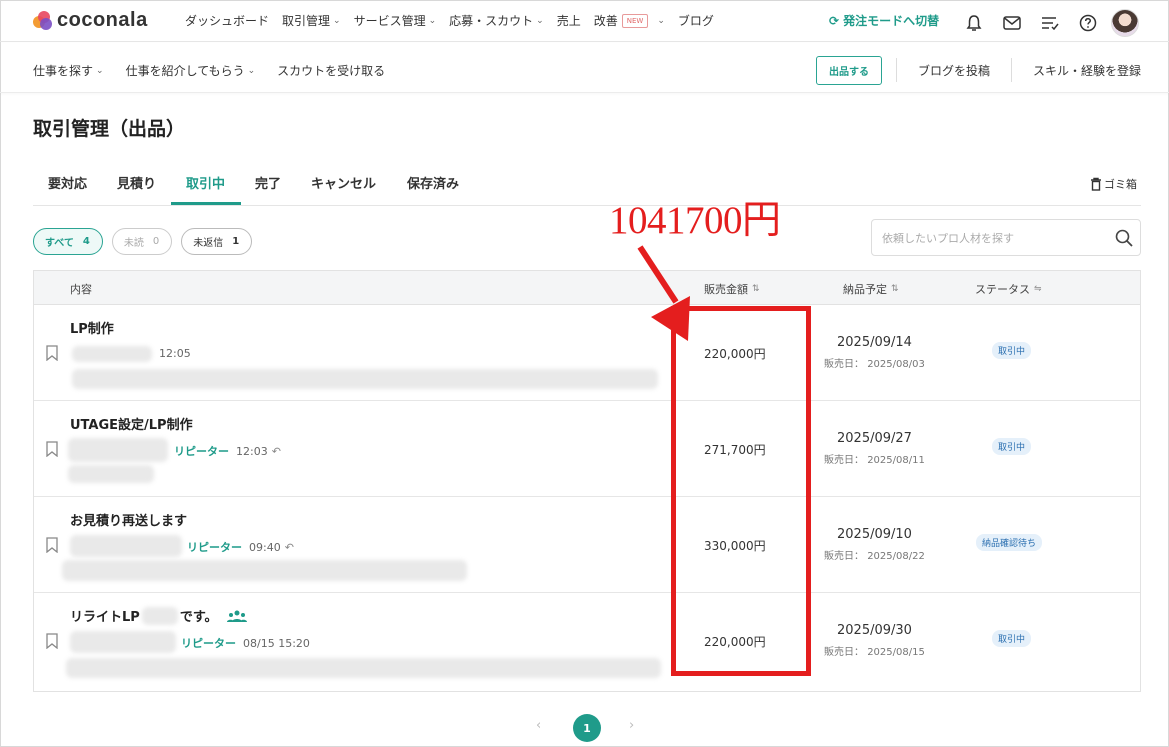  I want to click on switch-mode-button: ⟳ 発注モードへ切替, so click(884, 20).